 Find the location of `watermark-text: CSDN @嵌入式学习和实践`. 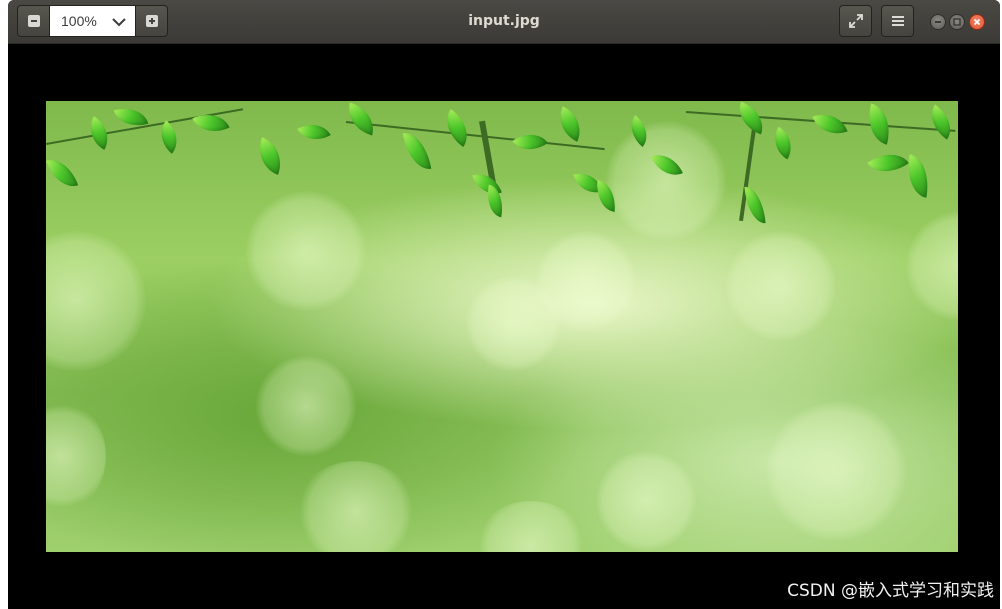

watermark-text: CSDN @嵌入式学习和实践 is located at coordinates (890, 591).